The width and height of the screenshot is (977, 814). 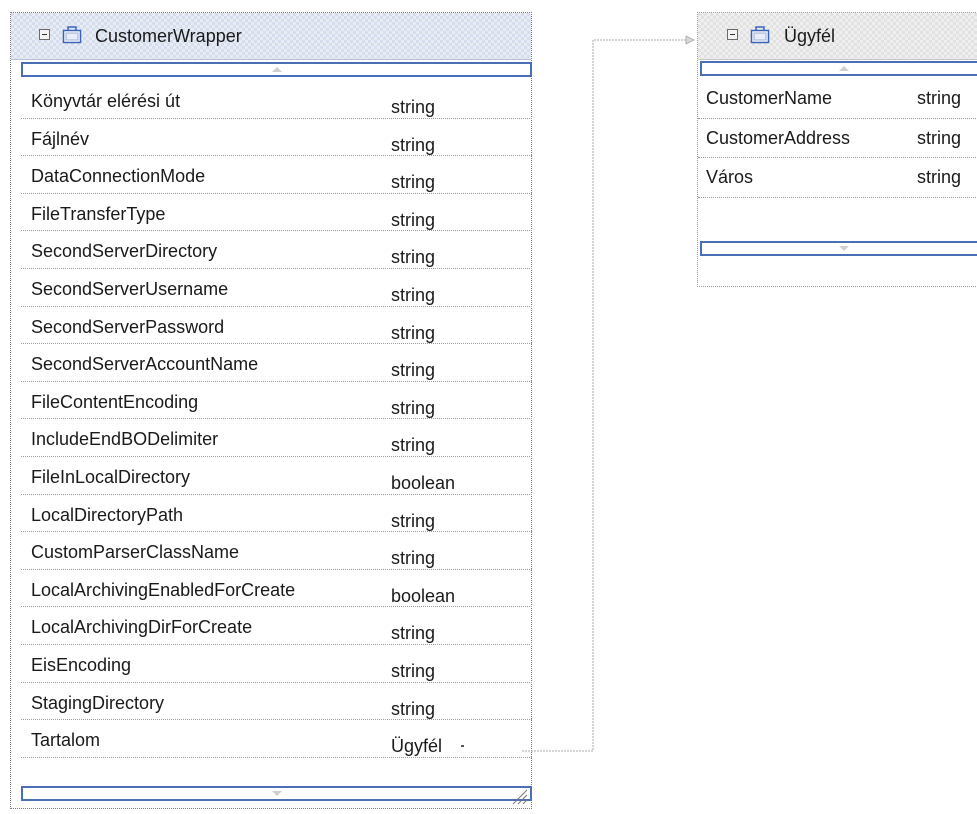 What do you see at coordinates (276, 476) in the screenshot?
I see `attribute-row: FileInLocalDirectory boolean` at bounding box center [276, 476].